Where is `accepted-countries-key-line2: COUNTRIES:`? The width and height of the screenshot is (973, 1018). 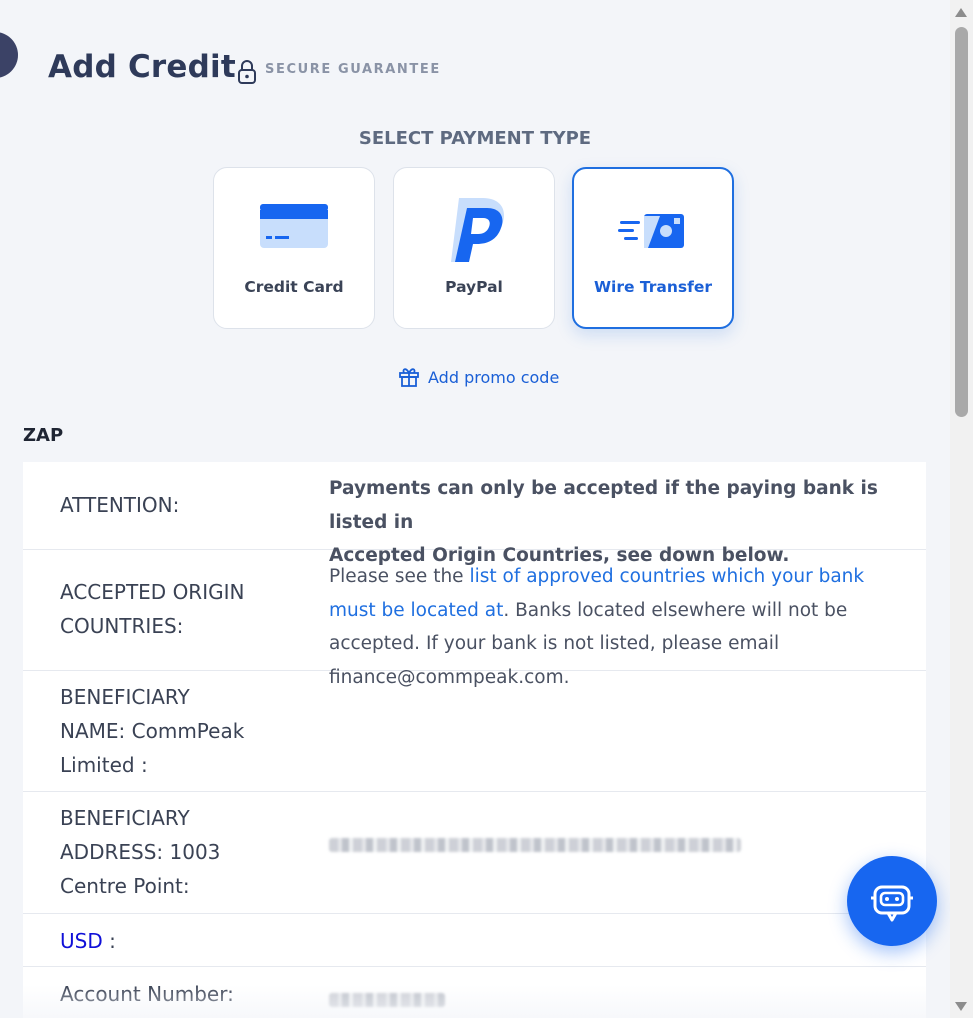 accepted-countries-key-line2: COUNTRIES: is located at coordinates (122, 626).